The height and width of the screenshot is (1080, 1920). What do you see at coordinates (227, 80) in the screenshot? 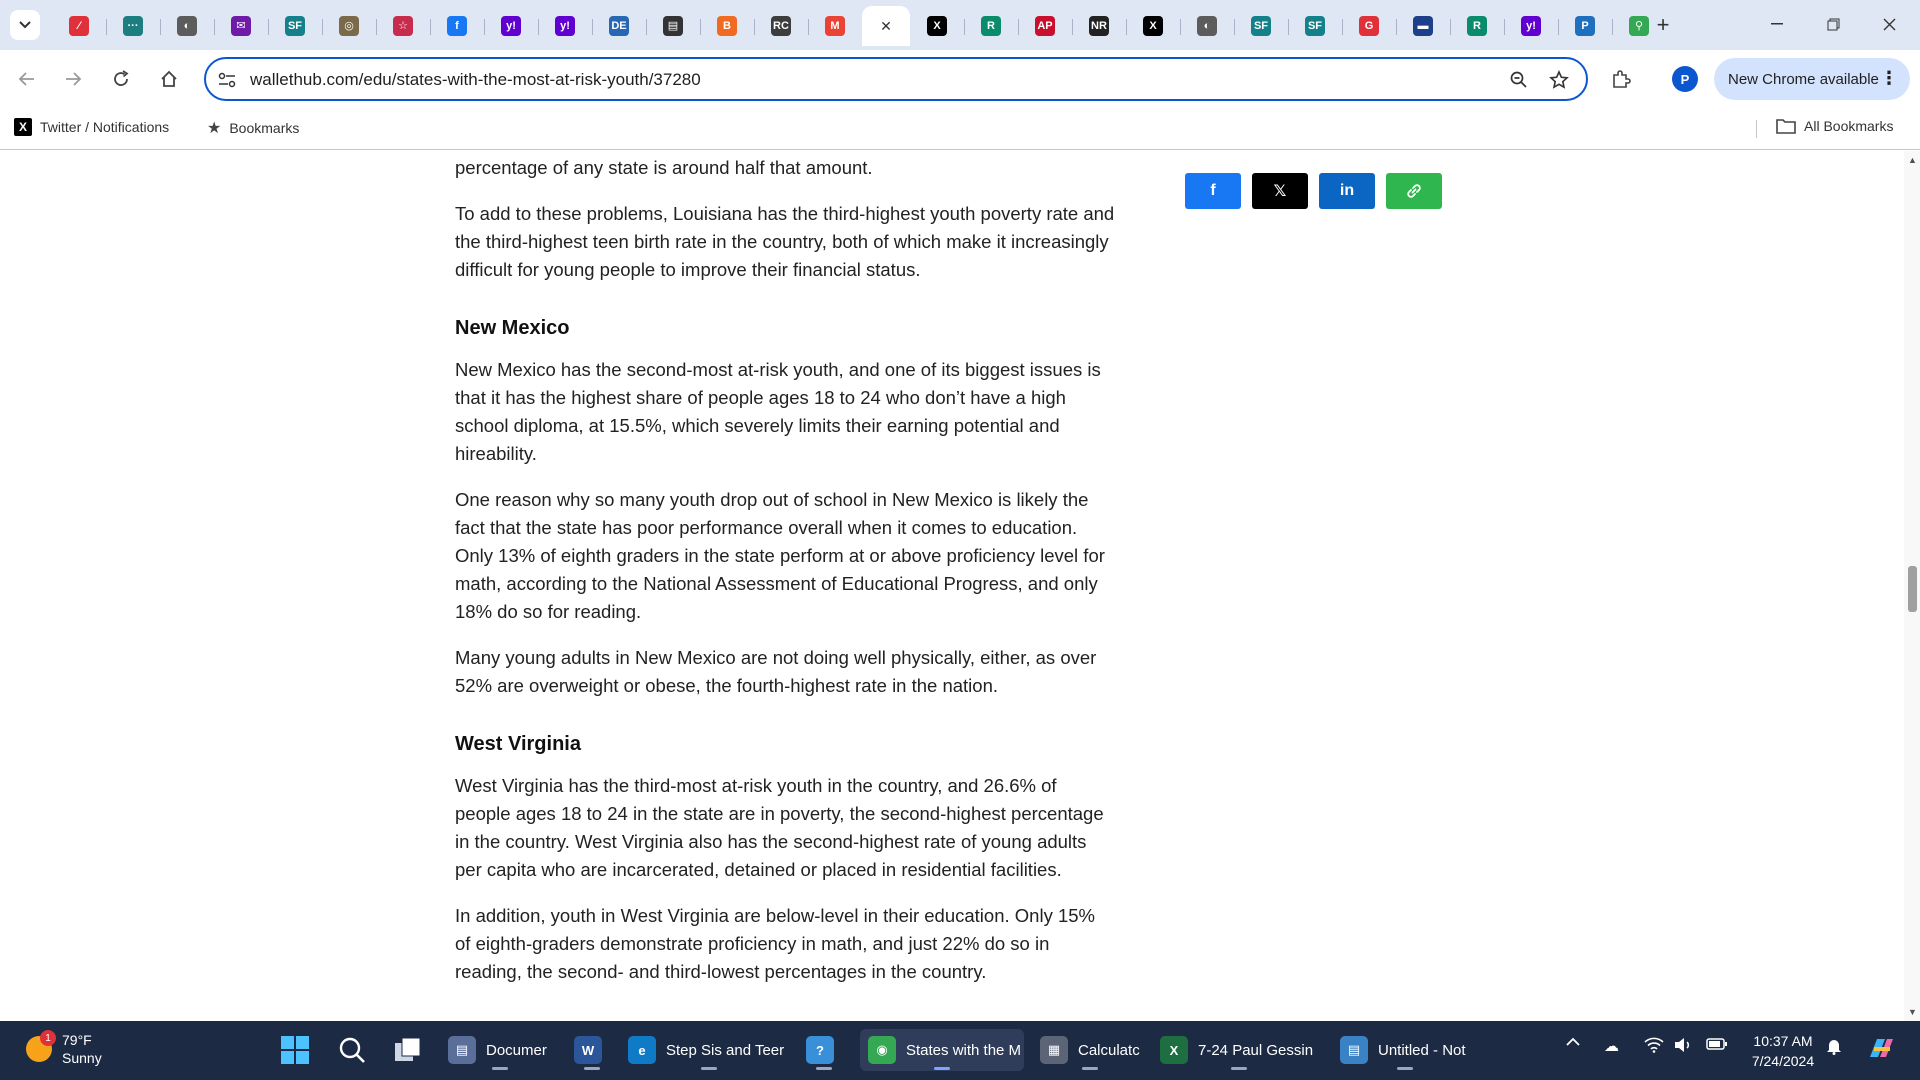
I see `site-info-icon` at bounding box center [227, 80].